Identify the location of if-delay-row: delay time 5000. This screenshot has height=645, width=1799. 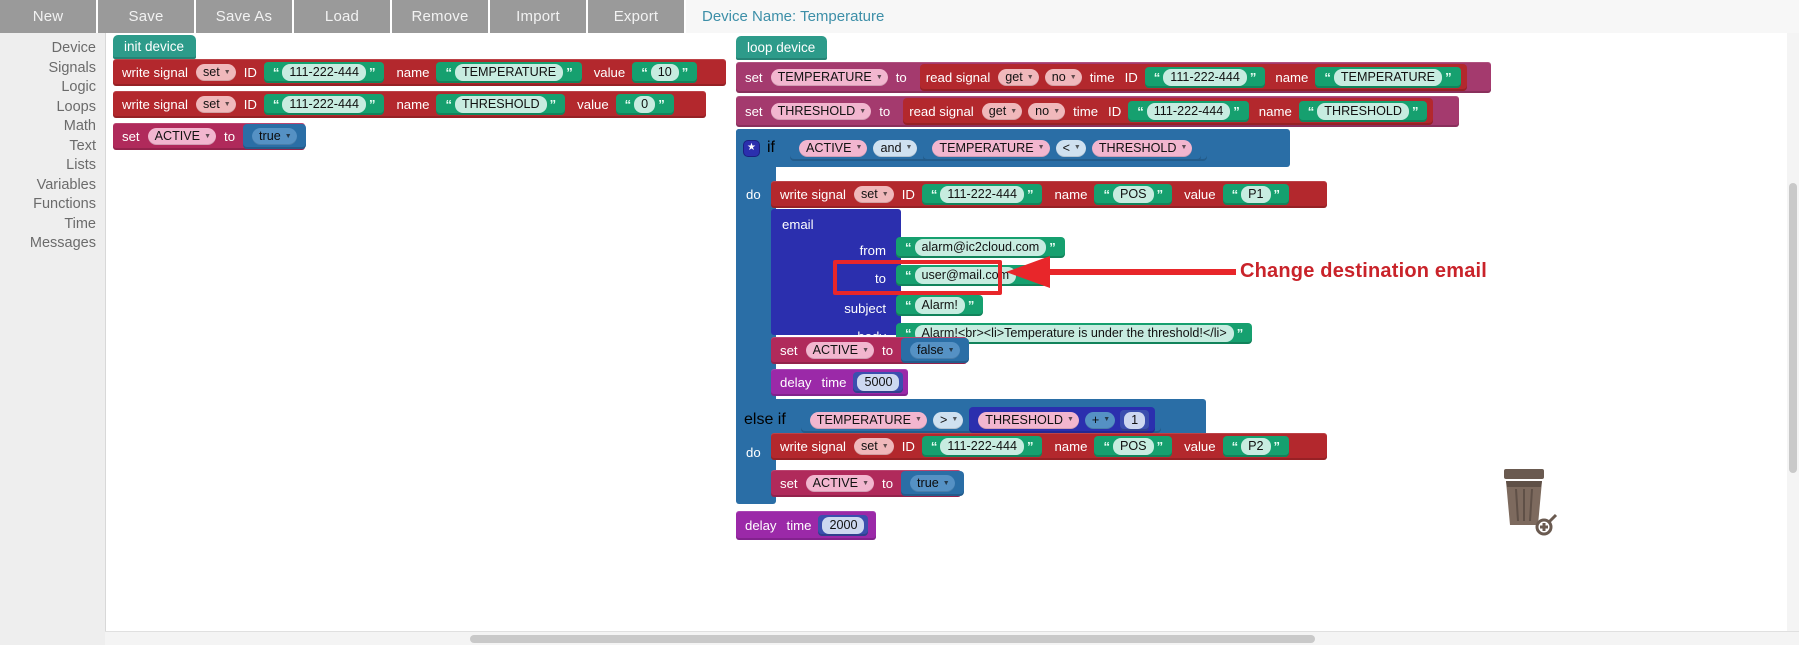
(839, 382).